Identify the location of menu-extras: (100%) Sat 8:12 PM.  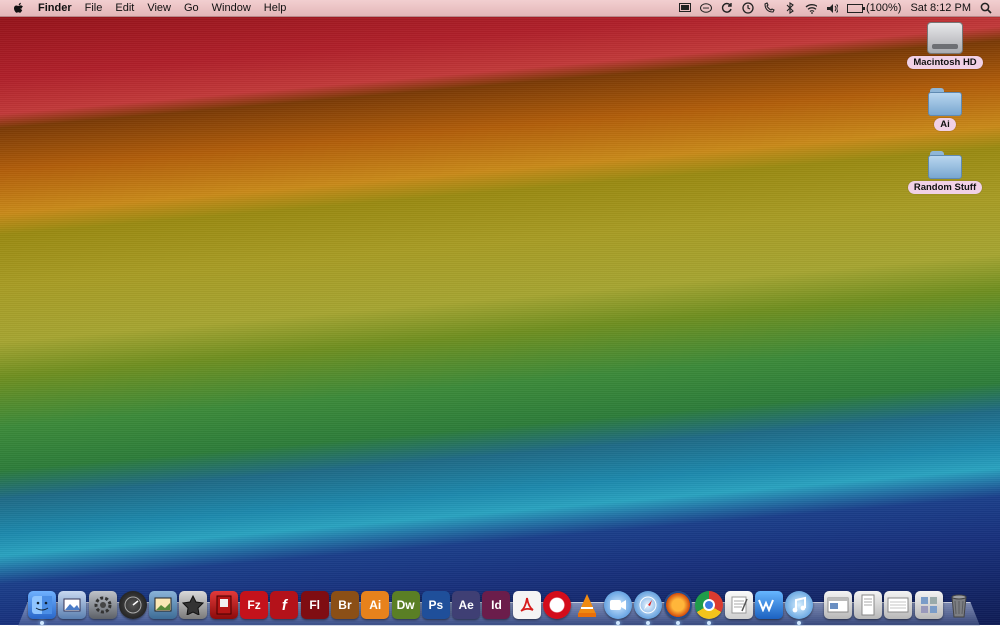
(835, 8).